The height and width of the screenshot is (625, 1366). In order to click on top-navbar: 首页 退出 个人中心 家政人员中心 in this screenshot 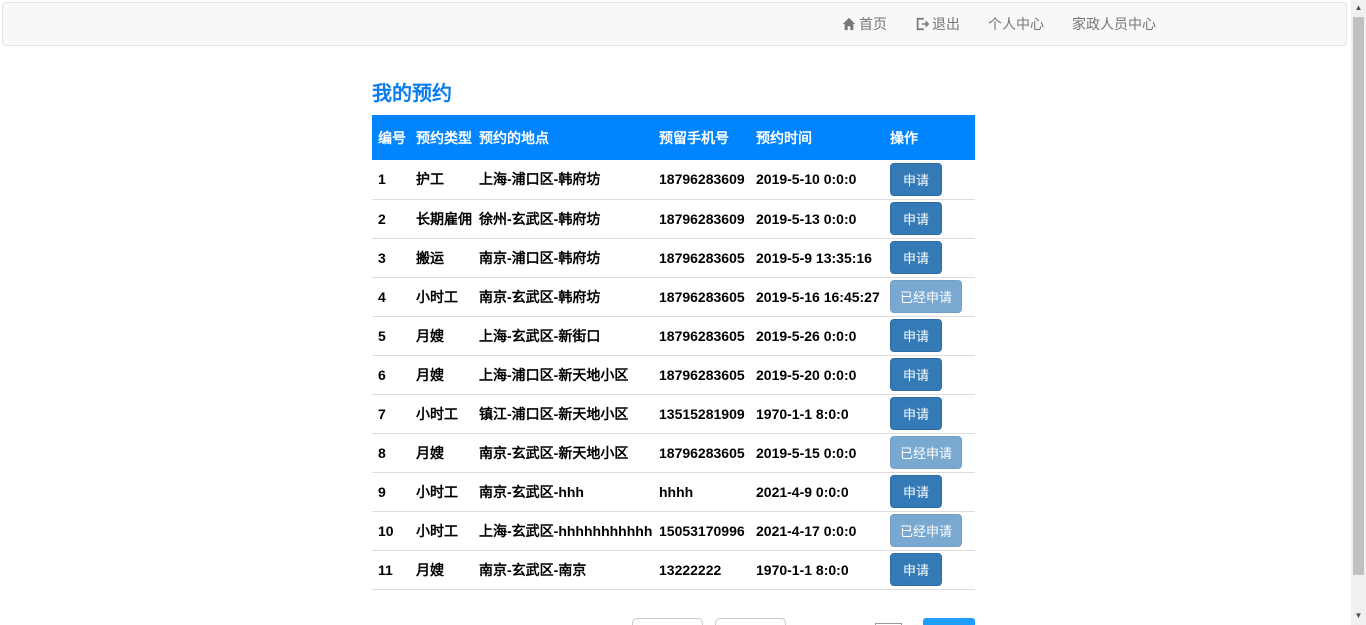, I will do `click(674, 24)`.